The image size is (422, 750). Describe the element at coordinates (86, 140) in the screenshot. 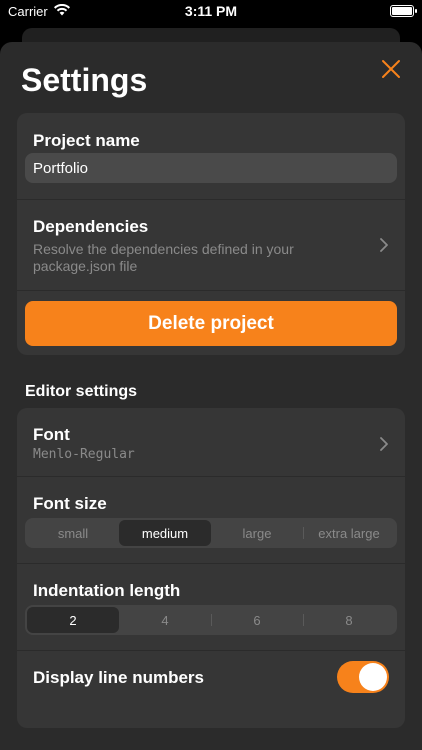

I see `project-name-label: Project name` at that location.